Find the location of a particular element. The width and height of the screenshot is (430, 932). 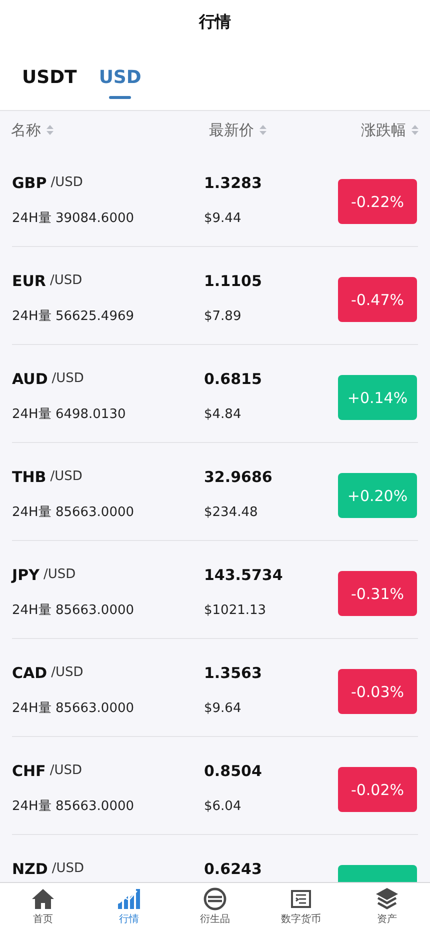

usd-price: $9.64 is located at coordinates (223, 709).